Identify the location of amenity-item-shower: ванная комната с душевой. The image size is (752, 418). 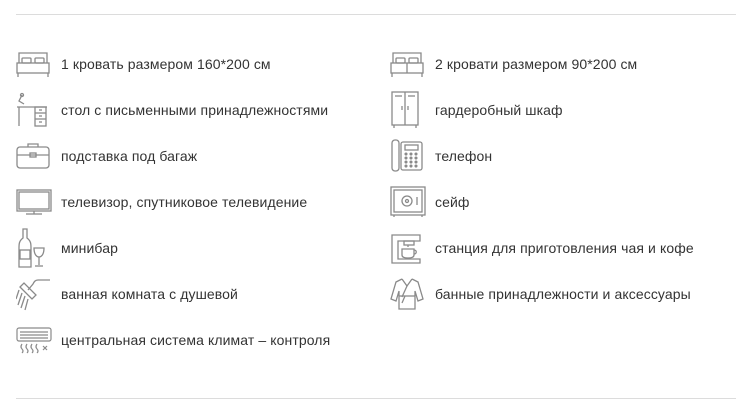
(127, 294).